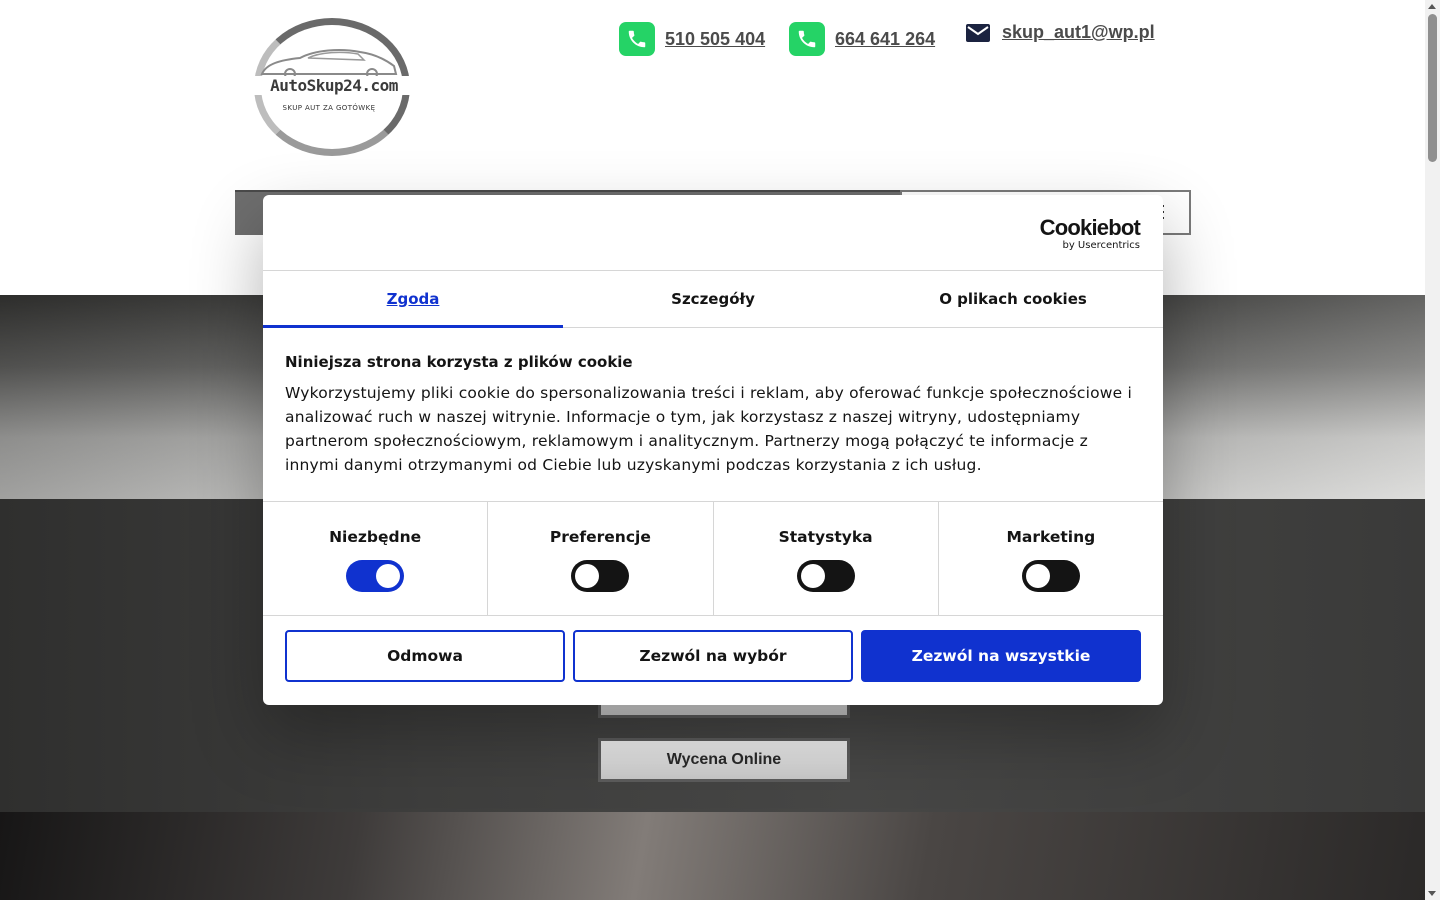 Image resolution: width=1440 pixels, height=900 pixels. Describe the element at coordinates (376, 558) in the screenshot. I see `toggle-group-niezbedne: Niezbędne` at that location.